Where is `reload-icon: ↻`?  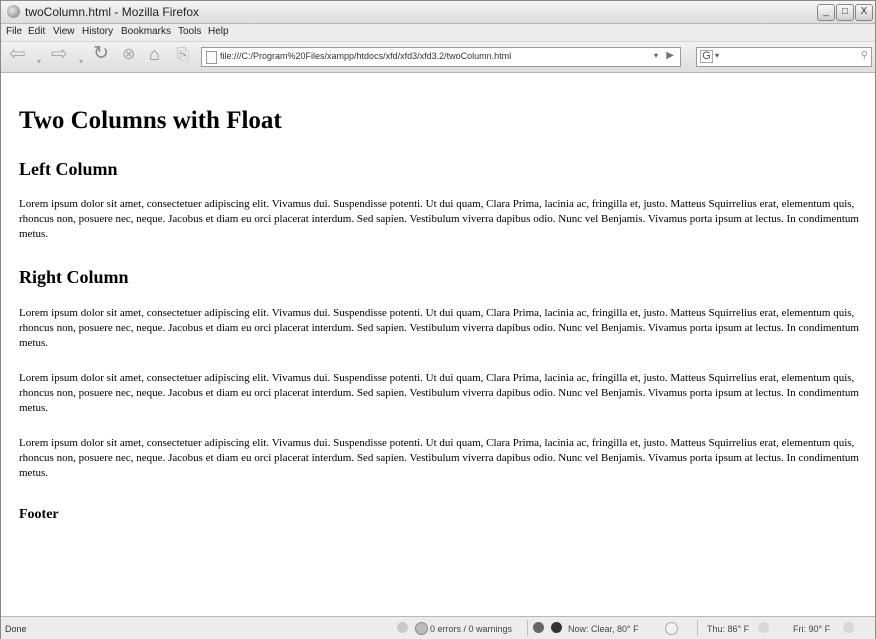 reload-icon: ↻ is located at coordinates (101, 53).